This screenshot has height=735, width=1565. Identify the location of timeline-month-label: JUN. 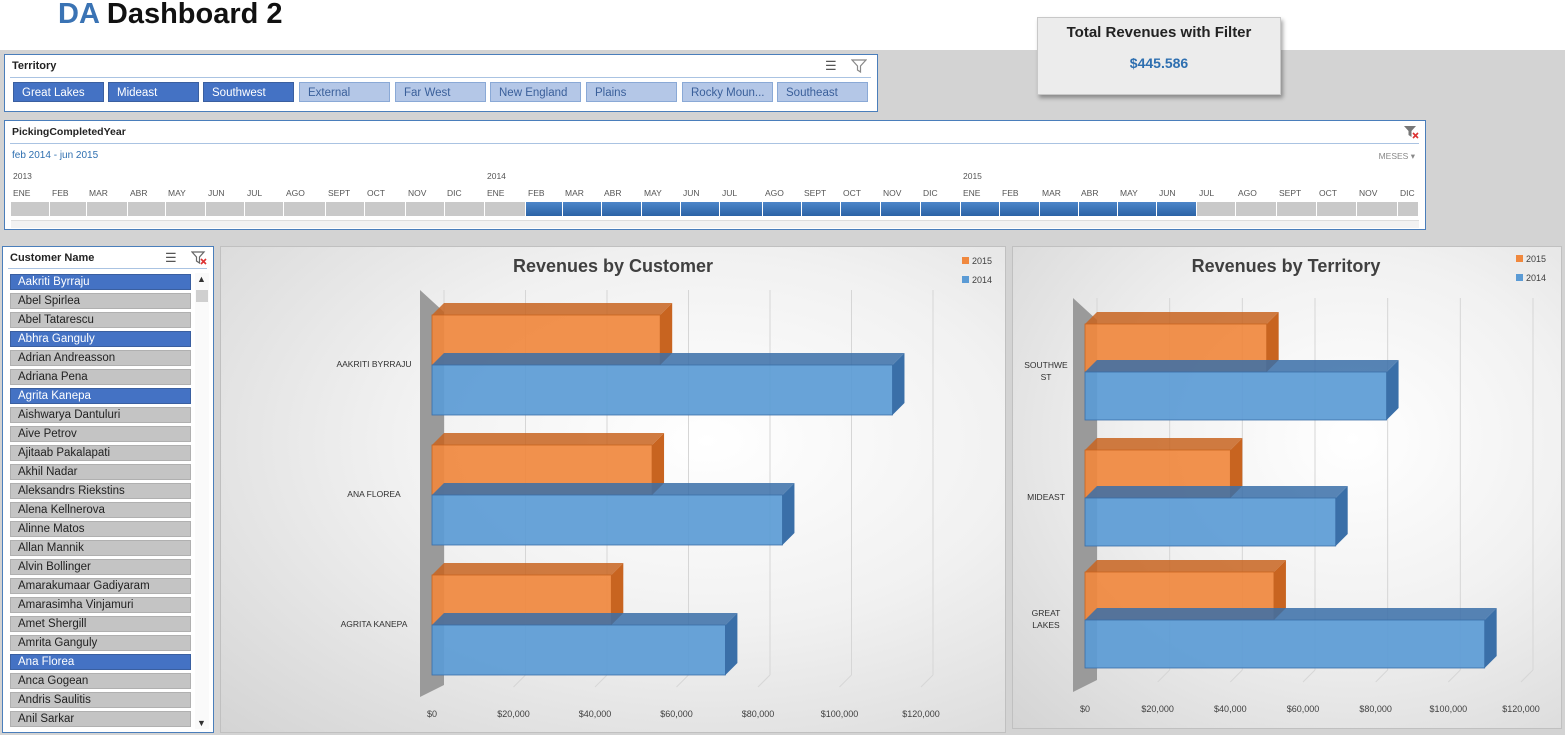
(691, 193).